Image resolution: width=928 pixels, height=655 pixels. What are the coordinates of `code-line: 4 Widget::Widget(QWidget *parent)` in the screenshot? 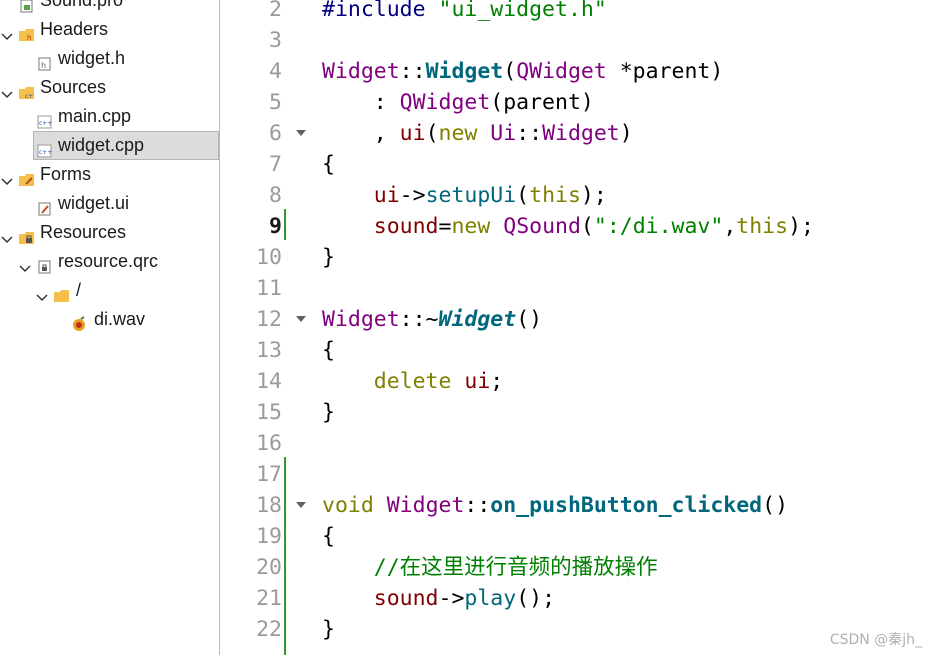 It's located at (574, 71).